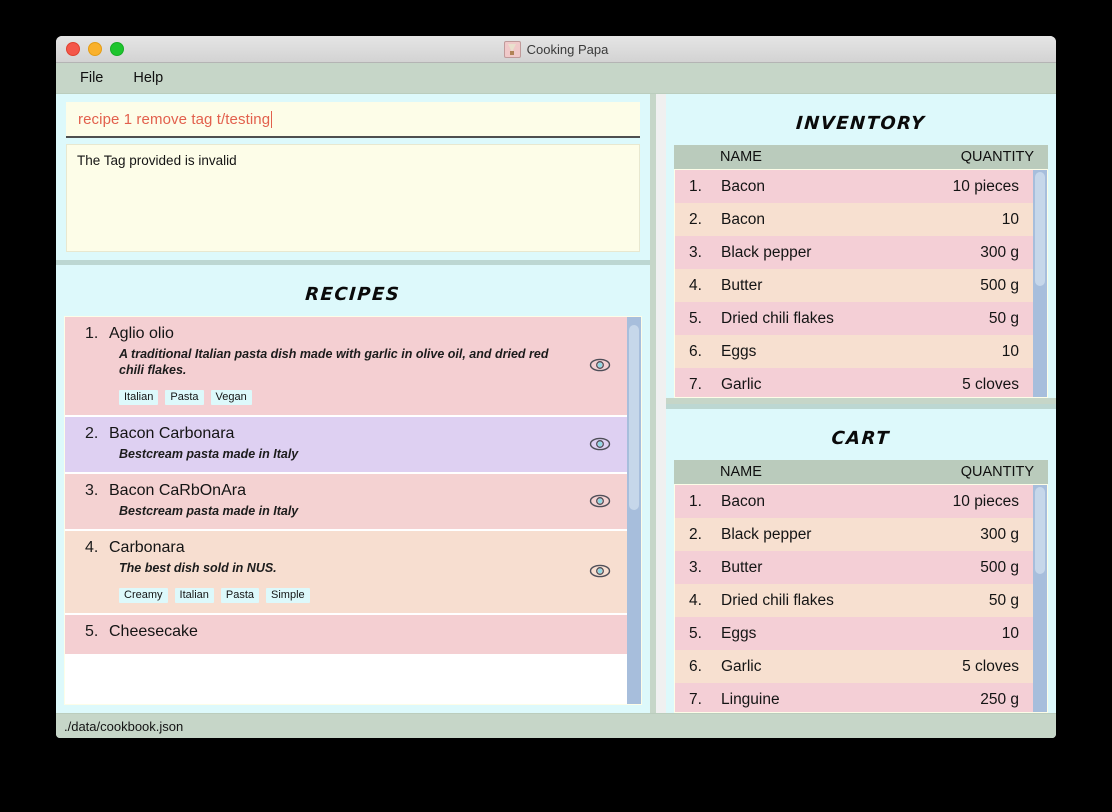 Image resolution: width=1112 pixels, height=812 pixels. I want to click on recipe-tag-list: Creamy Italian Pasta Simple, so click(342, 595).